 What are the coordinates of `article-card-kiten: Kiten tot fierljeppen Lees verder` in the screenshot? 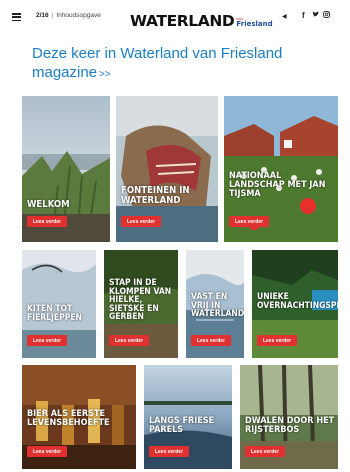 It's located at (59, 304).